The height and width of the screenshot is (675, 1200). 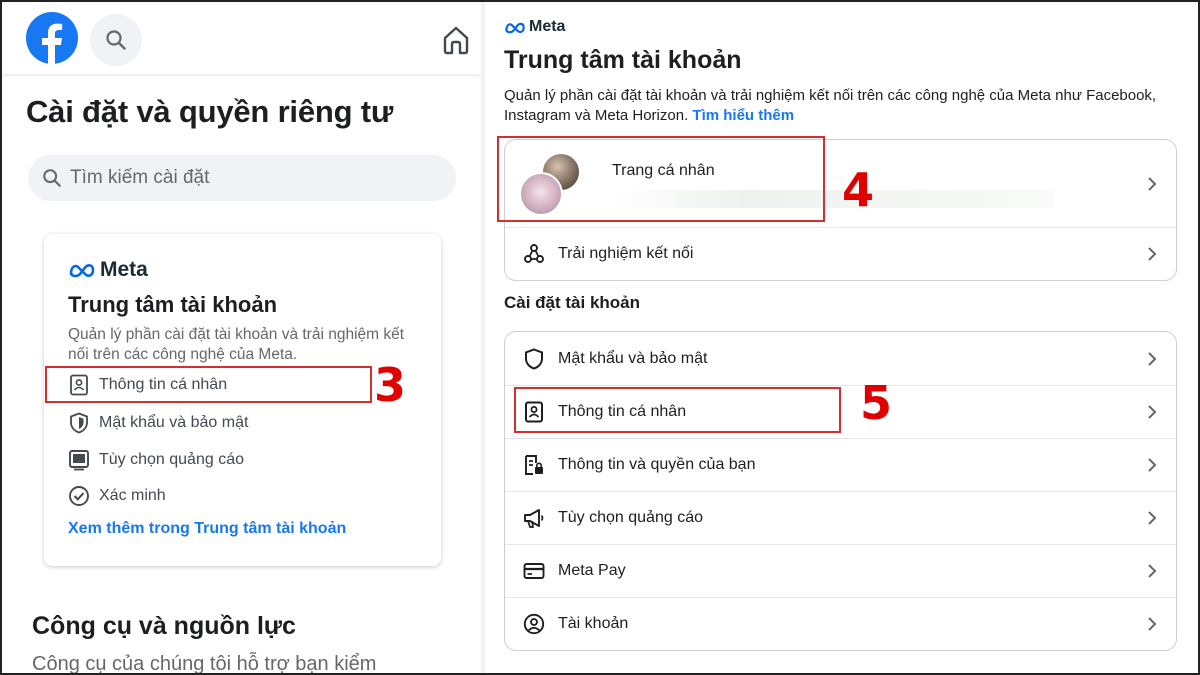 What do you see at coordinates (592, 570) in the screenshot?
I see `row-label: Meta Pay` at bounding box center [592, 570].